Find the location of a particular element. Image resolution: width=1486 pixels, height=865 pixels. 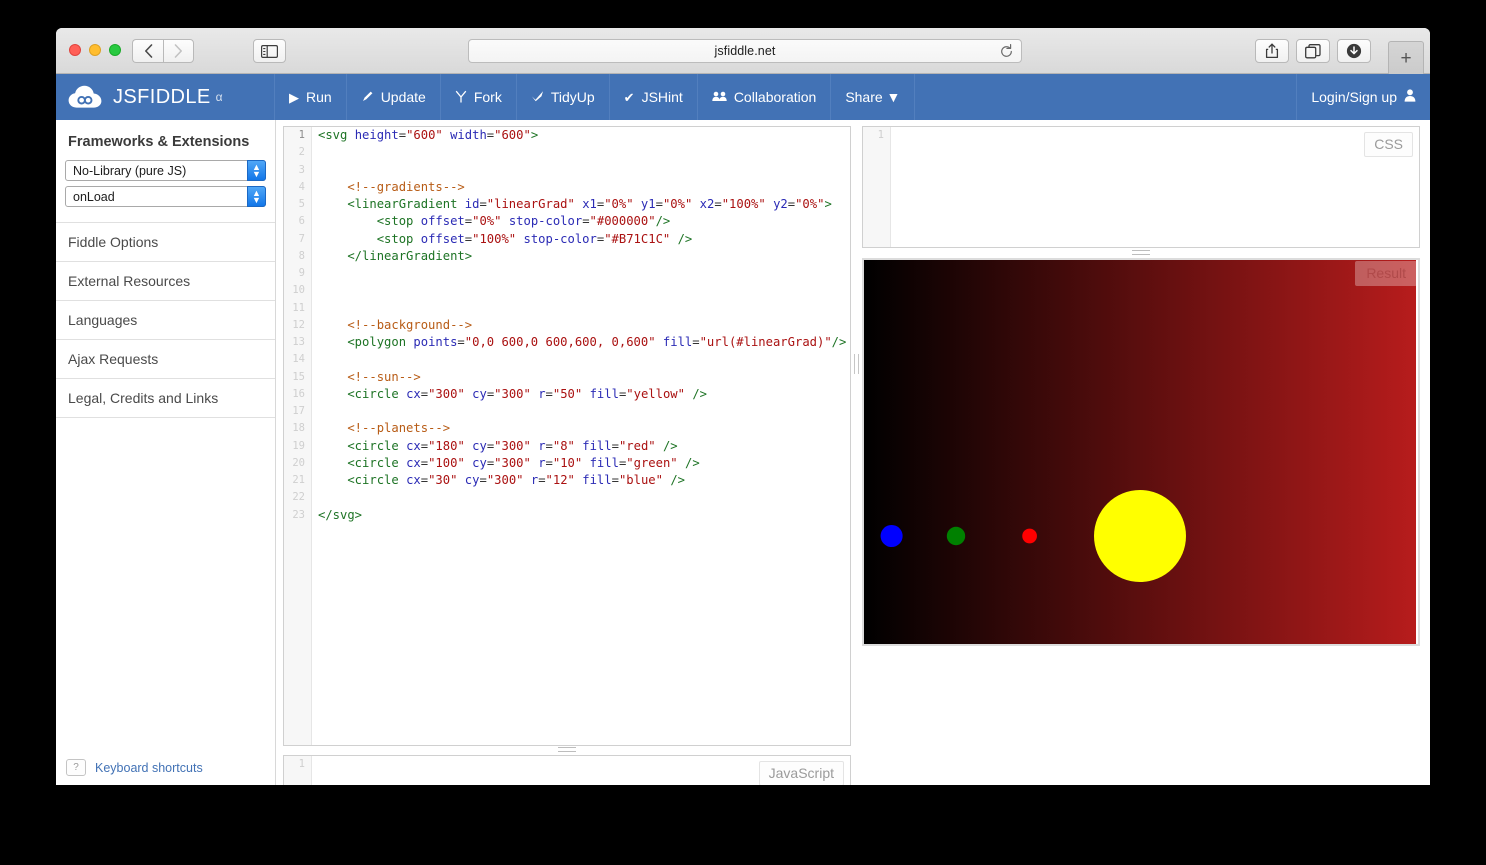

menu-item-collaboration: Collaboration is located at coordinates (765, 97).